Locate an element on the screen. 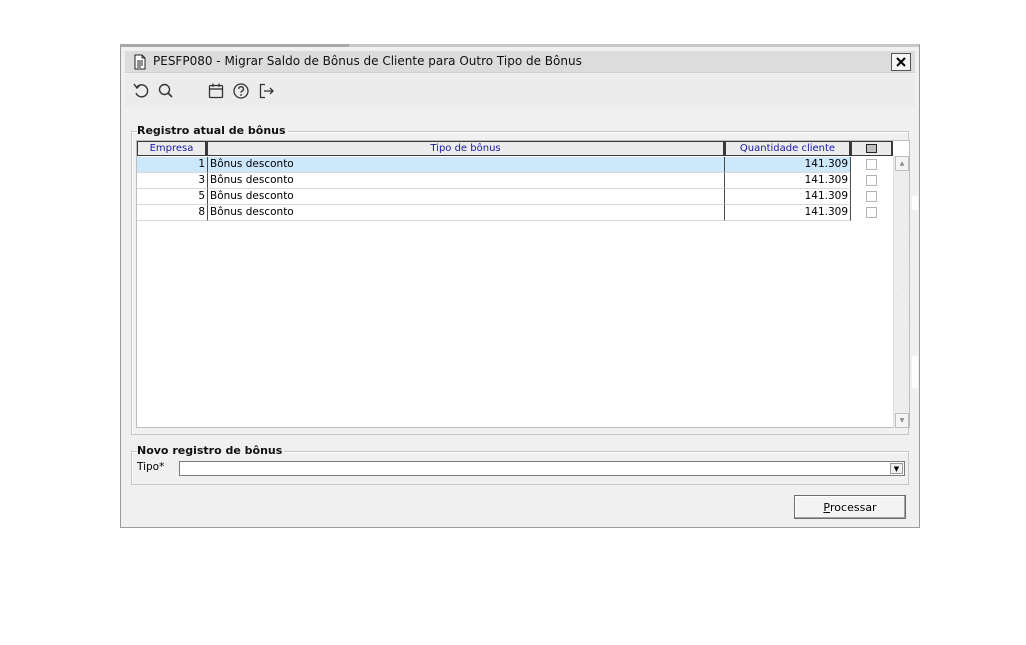 The width and height of the screenshot is (1026, 645). select-all-checkbox is located at coordinates (871, 148).